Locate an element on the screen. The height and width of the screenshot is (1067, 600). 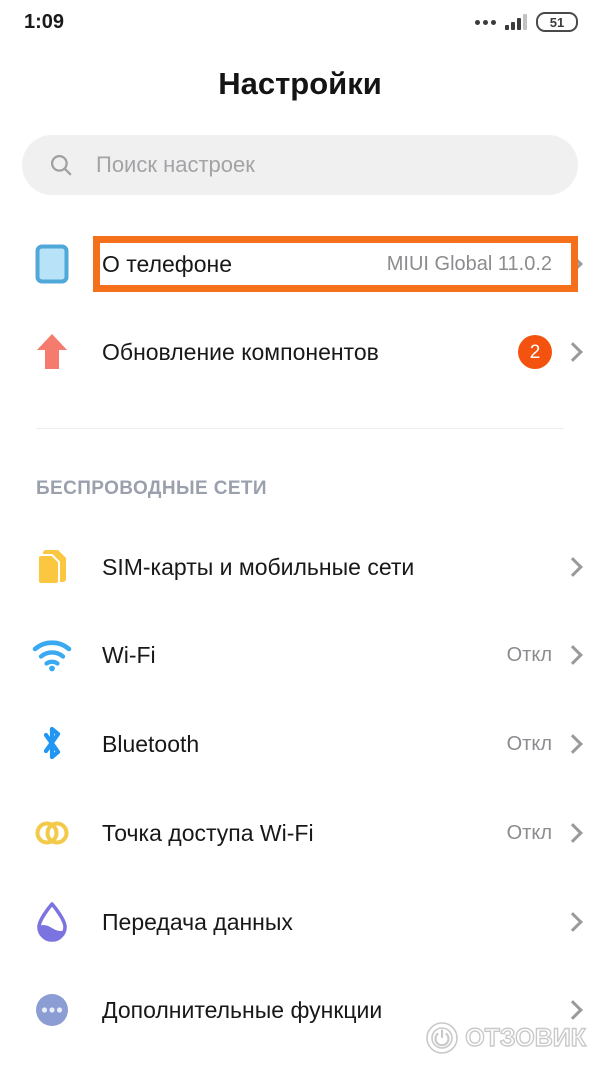
status-indicators: 51 is located at coordinates (526, 22).